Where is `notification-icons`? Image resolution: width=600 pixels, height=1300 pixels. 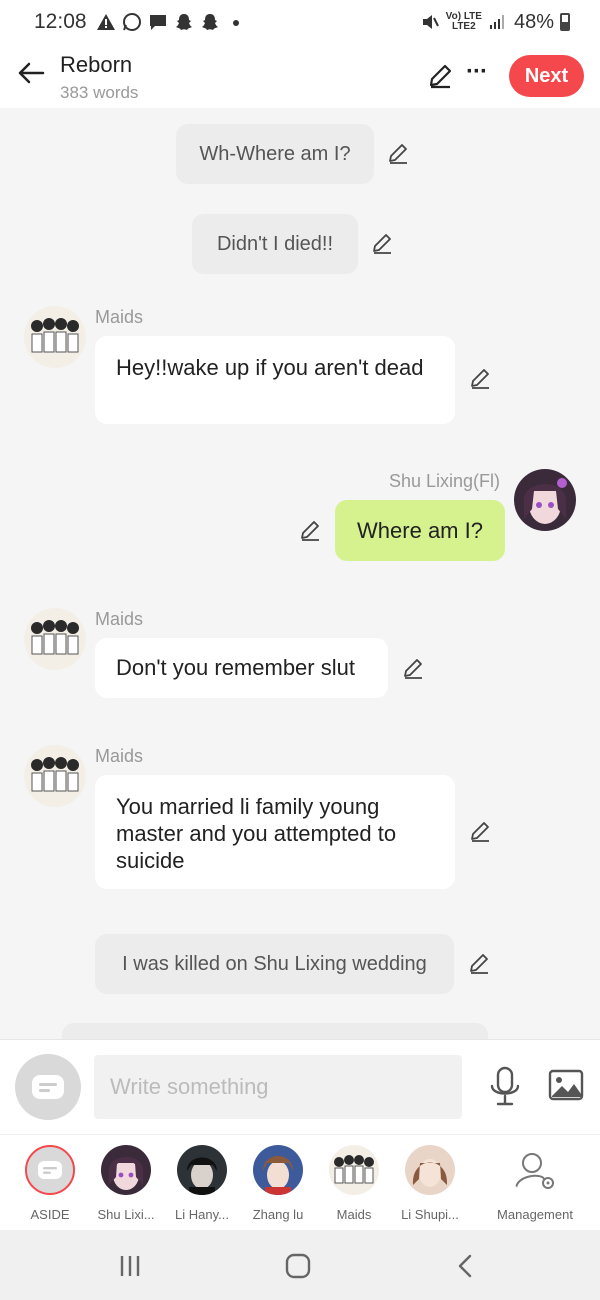 notification-icons is located at coordinates (171, 22).